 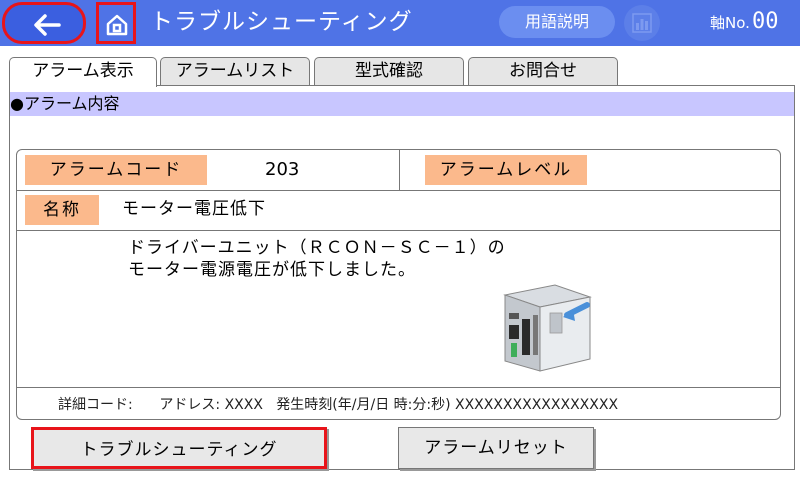 I want to click on troubleshooting-button: トラブルシューティング, so click(x=179, y=448).